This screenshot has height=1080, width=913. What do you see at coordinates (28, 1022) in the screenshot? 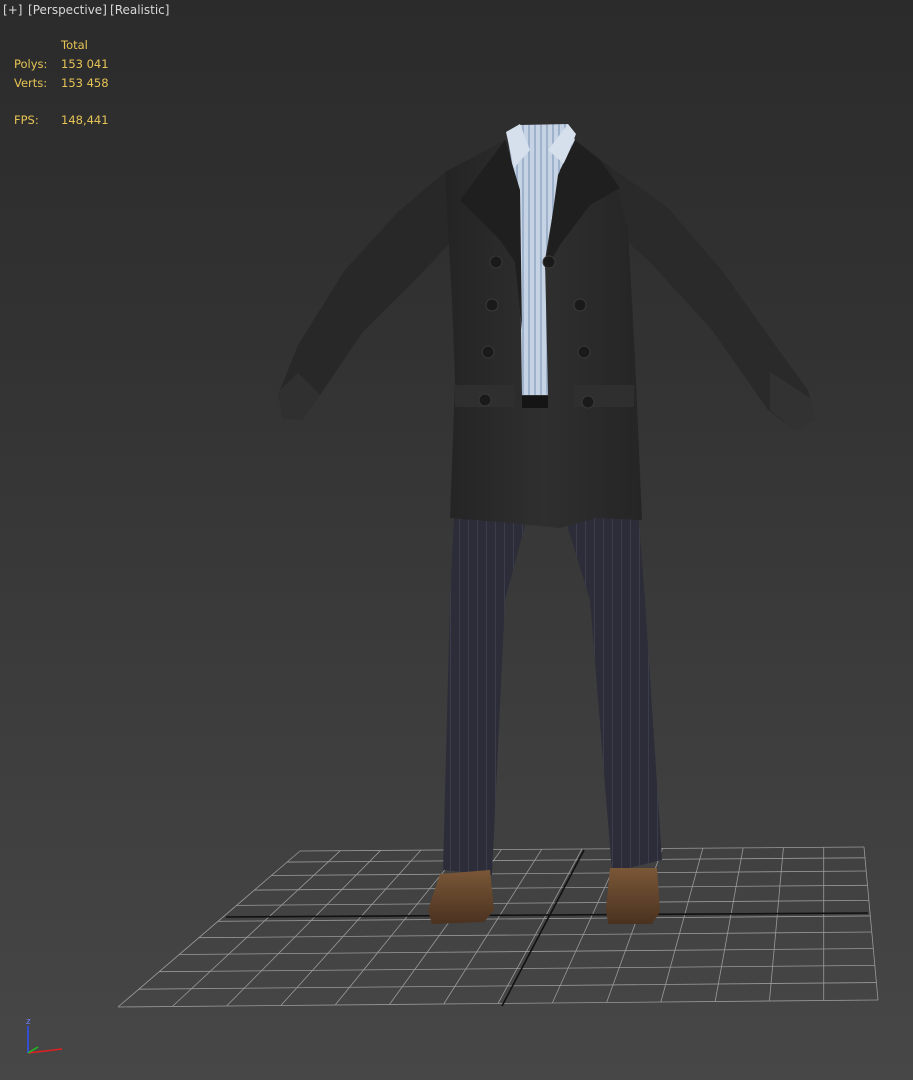
I see `gizmo-z-label: z` at bounding box center [28, 1022].